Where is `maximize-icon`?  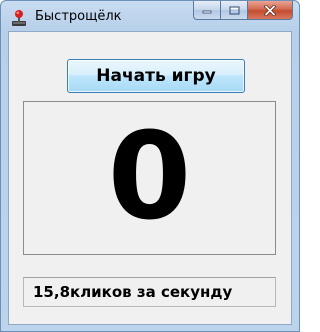
maximize-icon is located at coordinates (234, 10).